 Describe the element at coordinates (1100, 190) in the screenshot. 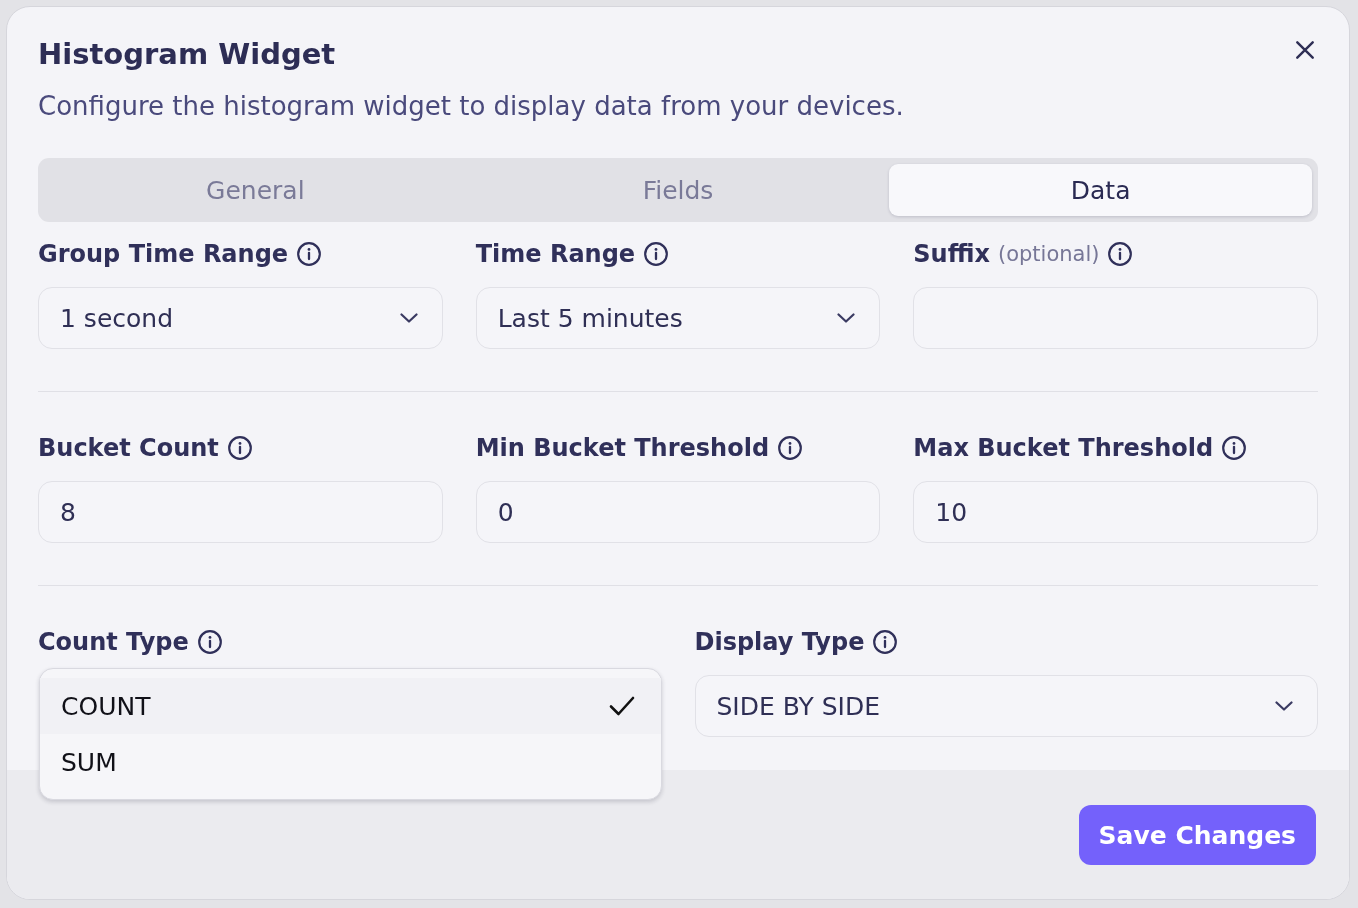

I see `tab: Data` at that location.